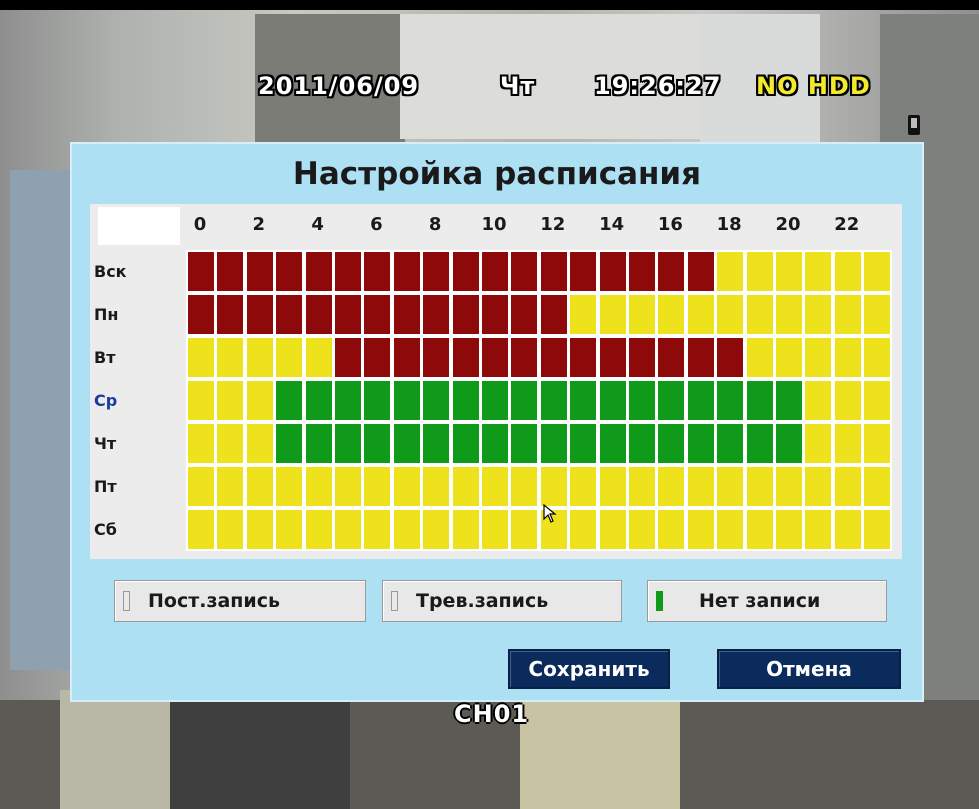 The height and width of the screenshot is (809, 979). What do you see at coordinates (240, 601) in the screenshot?
I see `legend-continuous-record-button: Пост.запись` at bounding box center [240, 601].